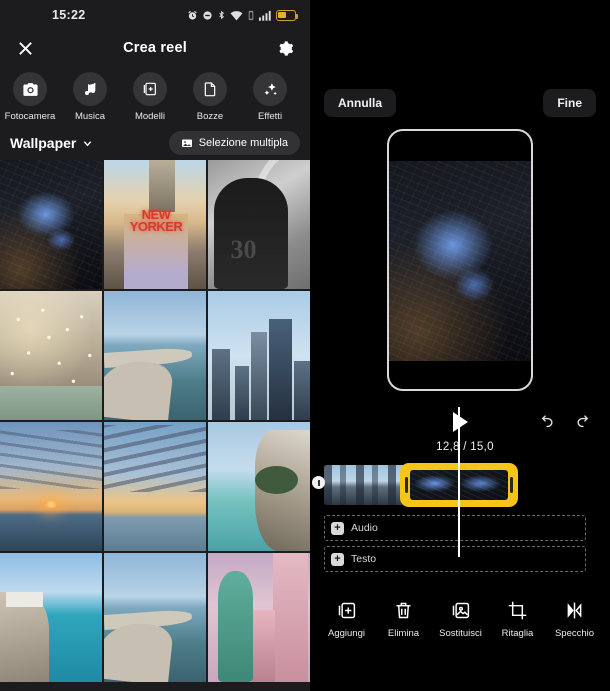 The width and height of the screenshot is (610, 691). What do you see at coordinates (51, 617) in the screenshot?
I see `gallery-item-sea-cove` at bounding box center [51, 617].